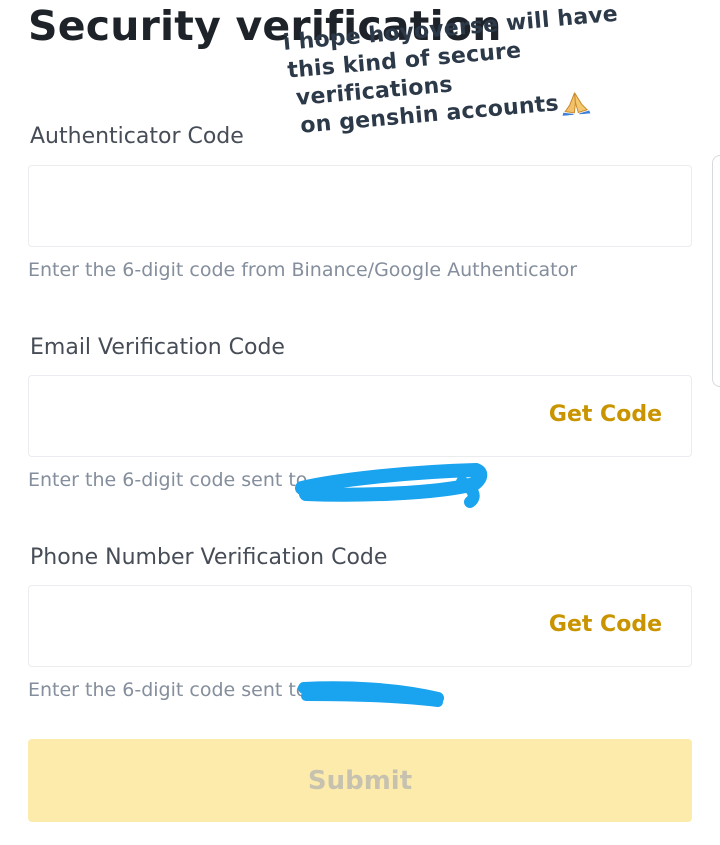 The height and width of the screenshot is (845, 720). I want to click on phone-code-input: Get Code, so click(360, 626).